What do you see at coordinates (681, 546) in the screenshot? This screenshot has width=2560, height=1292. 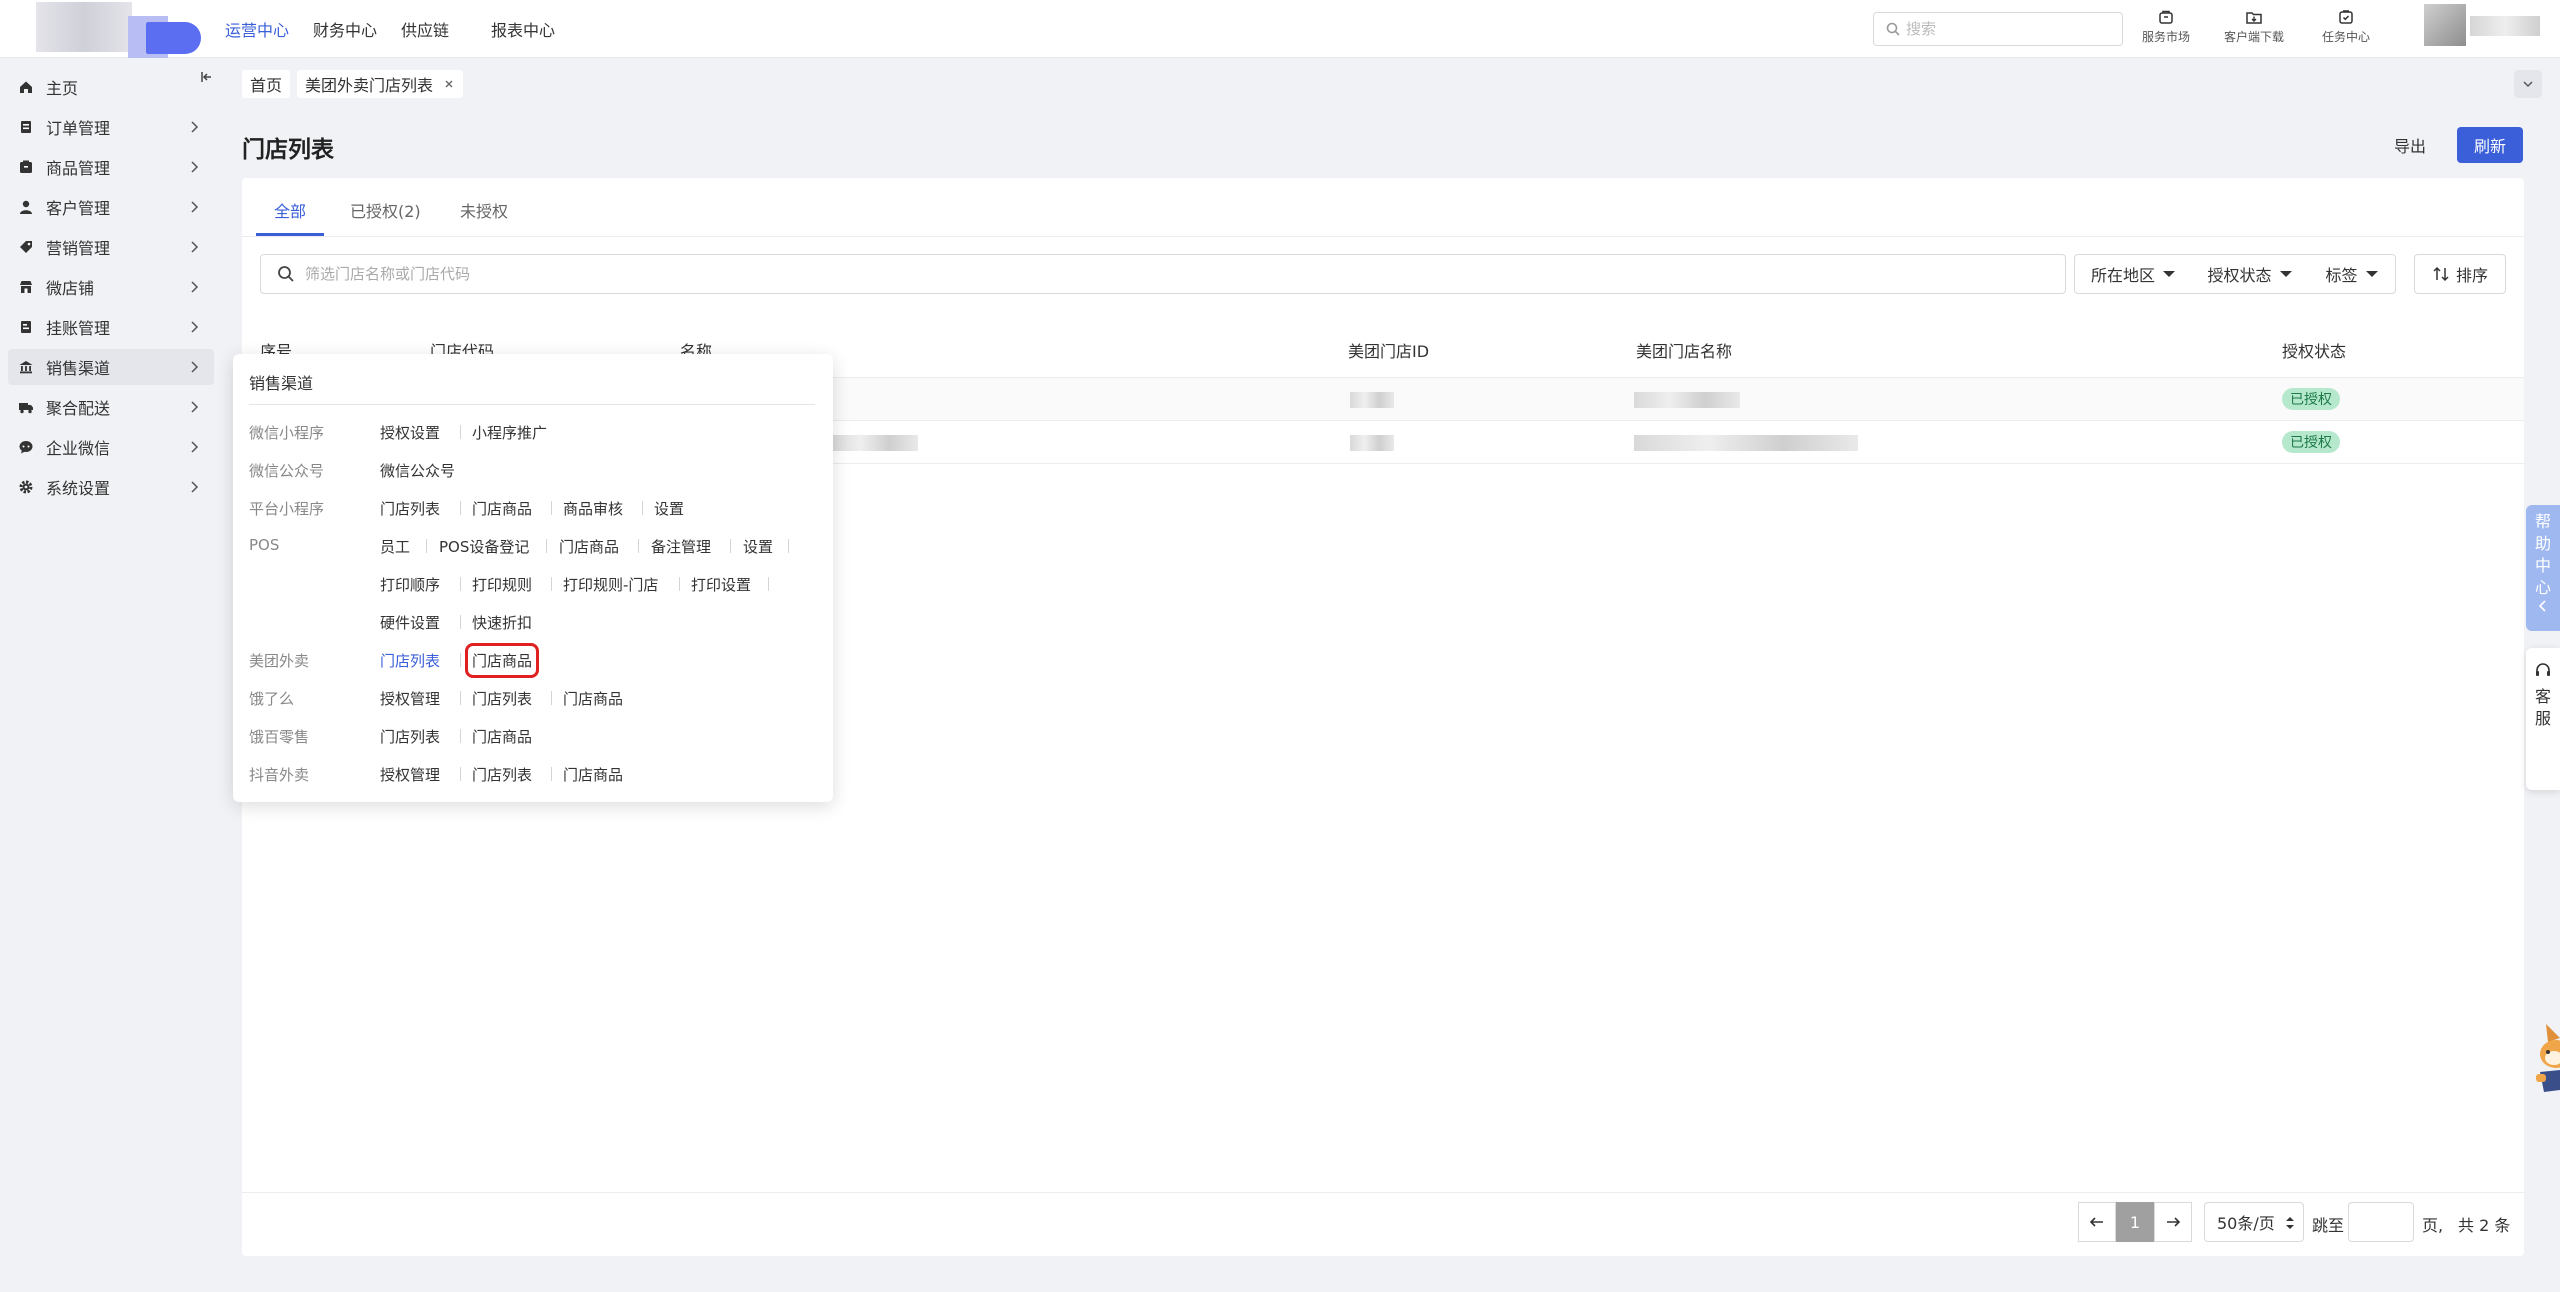 I see `menu-link-pos-remarks: 备注管理` at bounding box center [681, 546].